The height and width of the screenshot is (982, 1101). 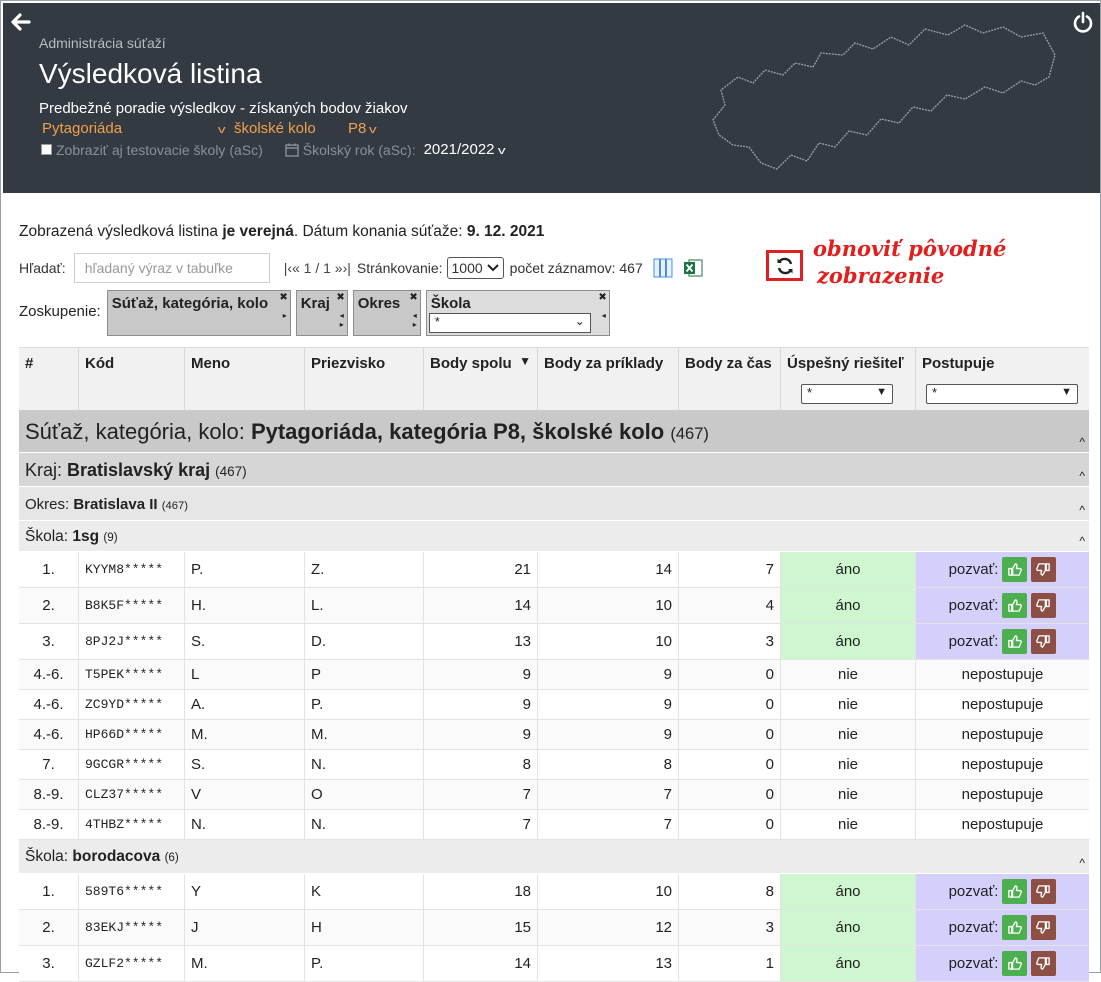 What do you see at coordinates (1002, 379) in the screenshot?
I see `col-advances: Postupuje * ▼` at bounding box center [1002, 379].